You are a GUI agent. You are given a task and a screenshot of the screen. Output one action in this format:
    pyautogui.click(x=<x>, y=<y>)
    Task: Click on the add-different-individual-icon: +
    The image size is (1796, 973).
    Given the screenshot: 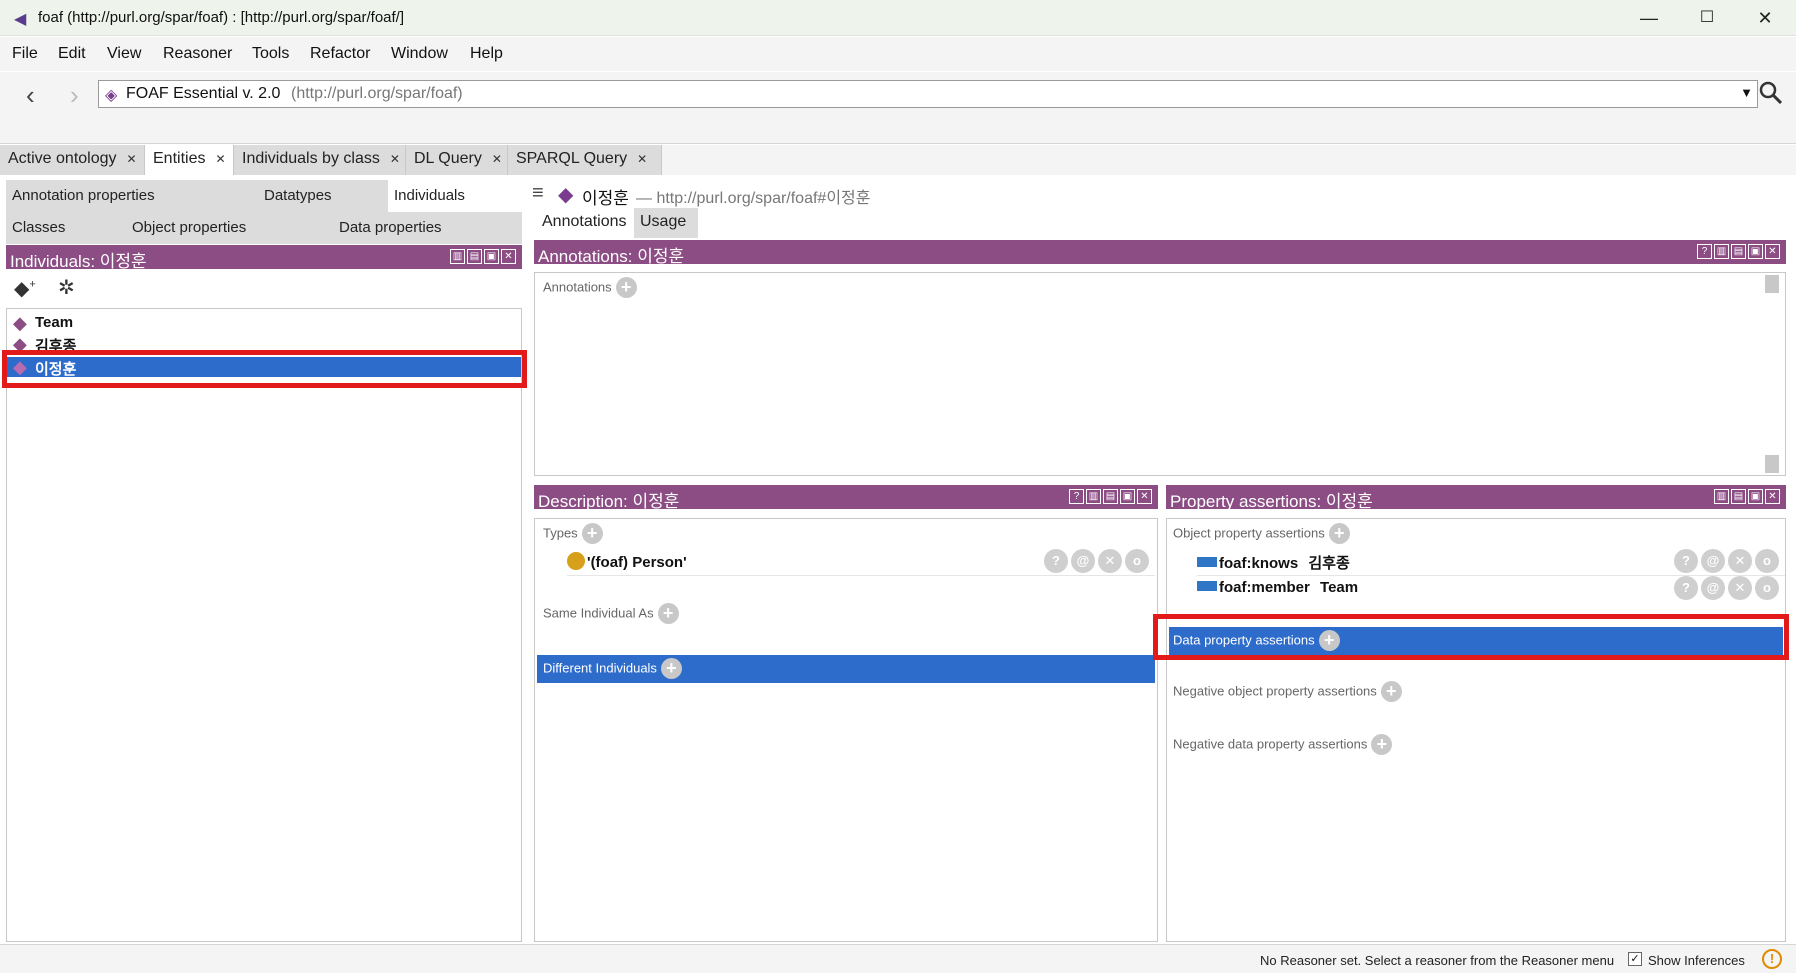 What is the action you would take?
    pyautogui.click(x=671, y=668)
    